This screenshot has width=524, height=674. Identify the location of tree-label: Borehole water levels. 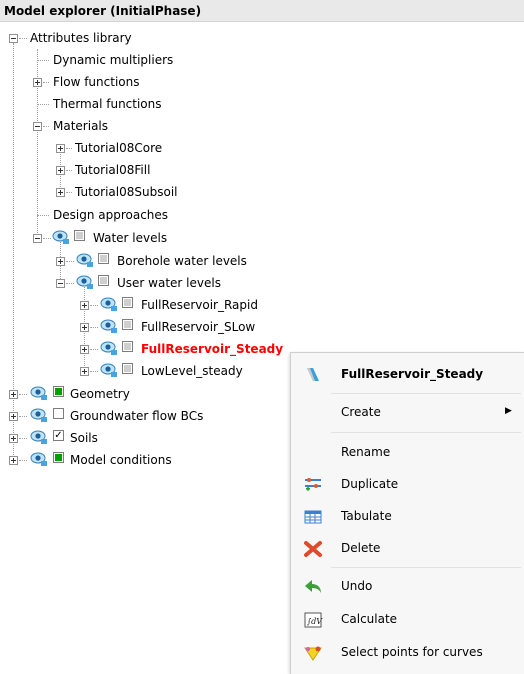
(182, 261).